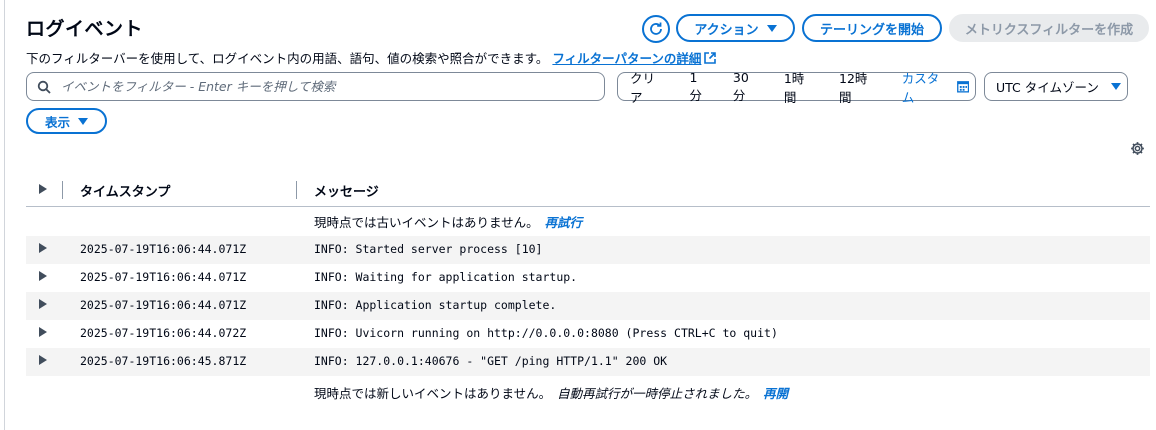 The height and width of the screenshot is (430, 1156). What do you see at coordinates (321, 86) in the screenshot?
I see `search-input` at bounding box center [321, 86].